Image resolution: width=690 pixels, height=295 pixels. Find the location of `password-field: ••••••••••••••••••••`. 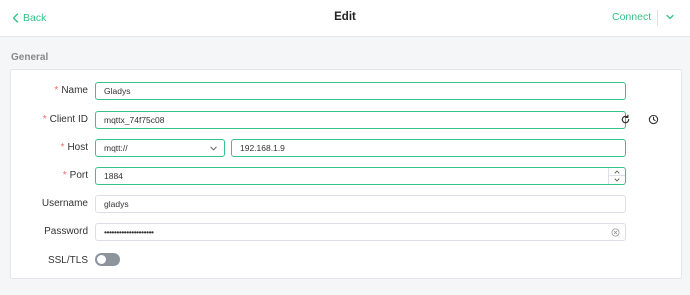

password-field: •••••••••••••••••••• is located at coordinates (360, 232).